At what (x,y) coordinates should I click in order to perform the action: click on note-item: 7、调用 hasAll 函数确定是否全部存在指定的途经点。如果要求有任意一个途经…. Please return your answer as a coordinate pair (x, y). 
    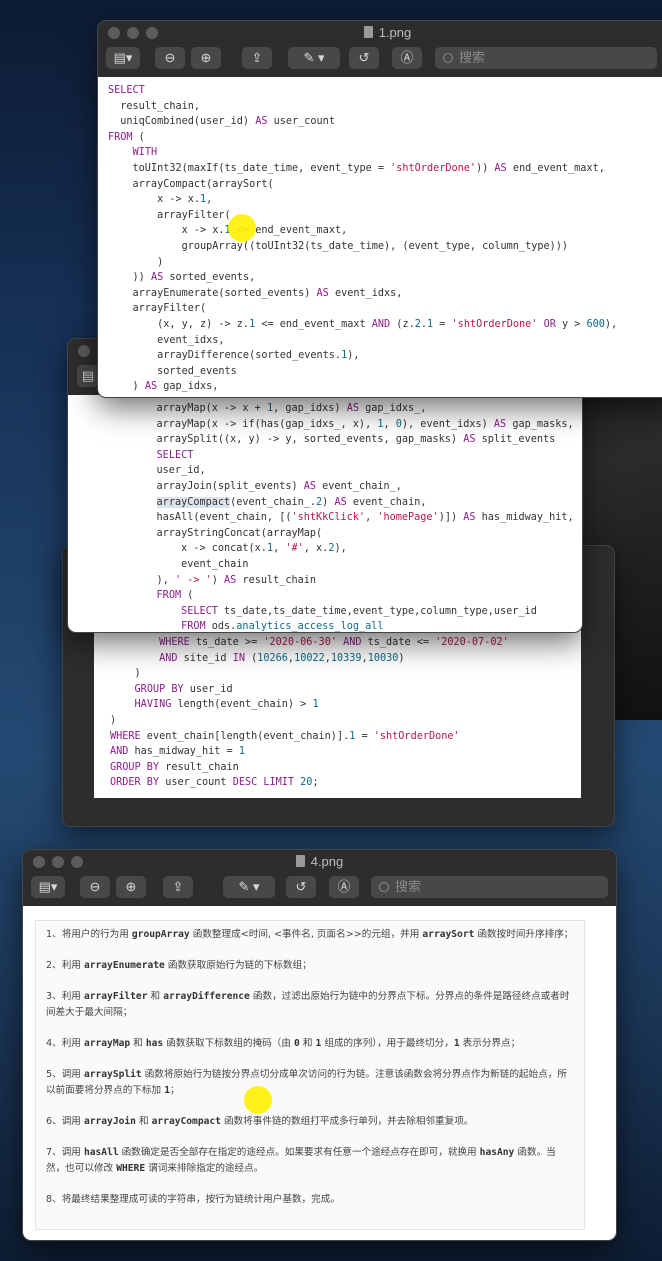
    Looking at the image, I should click on (301, 1160).